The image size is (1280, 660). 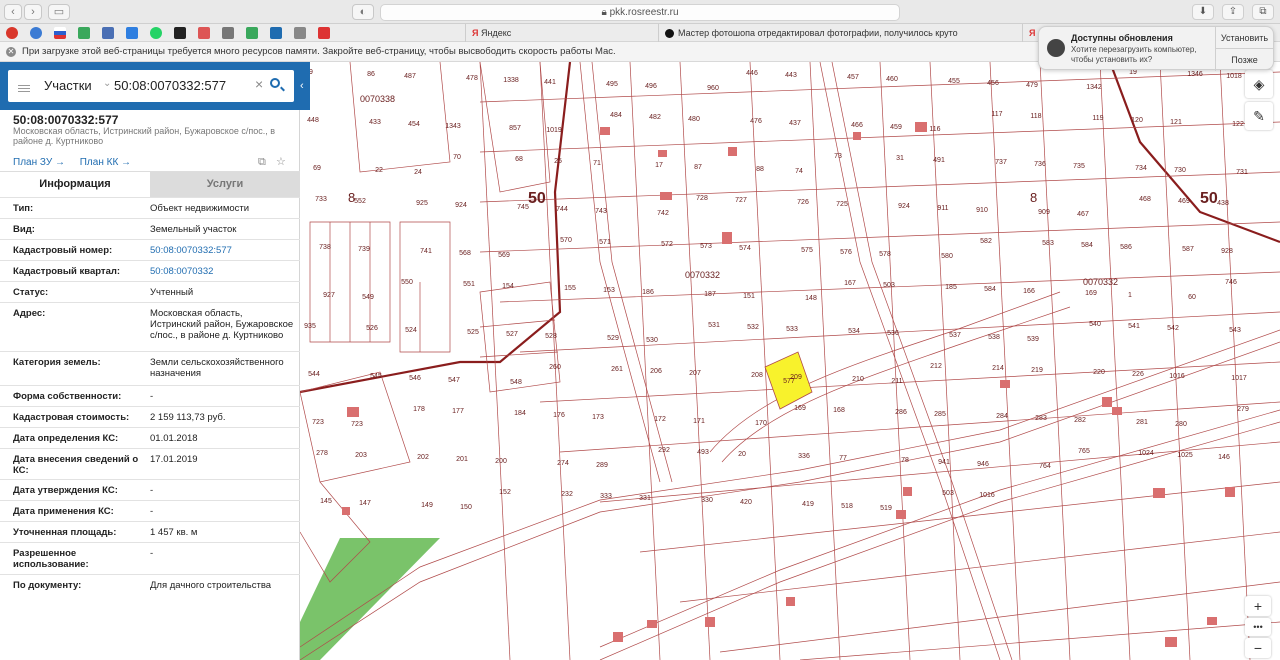 What do you see at coordinates (33, 12) in the screenshot?
I see `forward-button: ›` at bounding box center [33, 12].